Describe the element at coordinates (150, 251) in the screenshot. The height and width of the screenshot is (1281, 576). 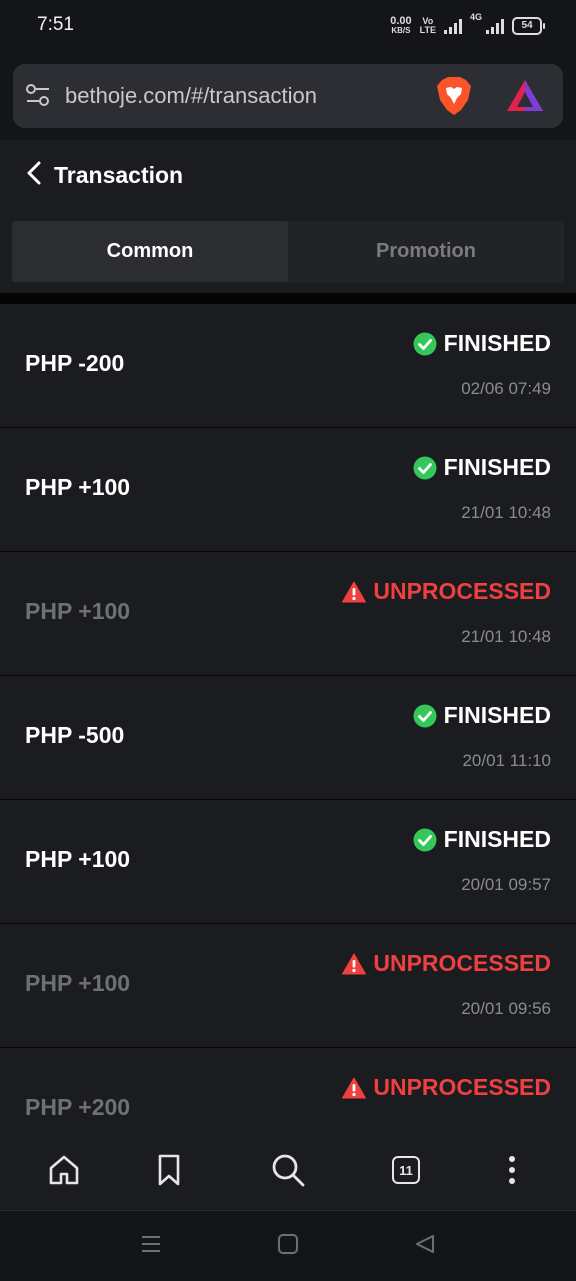
I see `tab-common: Common` at that location.